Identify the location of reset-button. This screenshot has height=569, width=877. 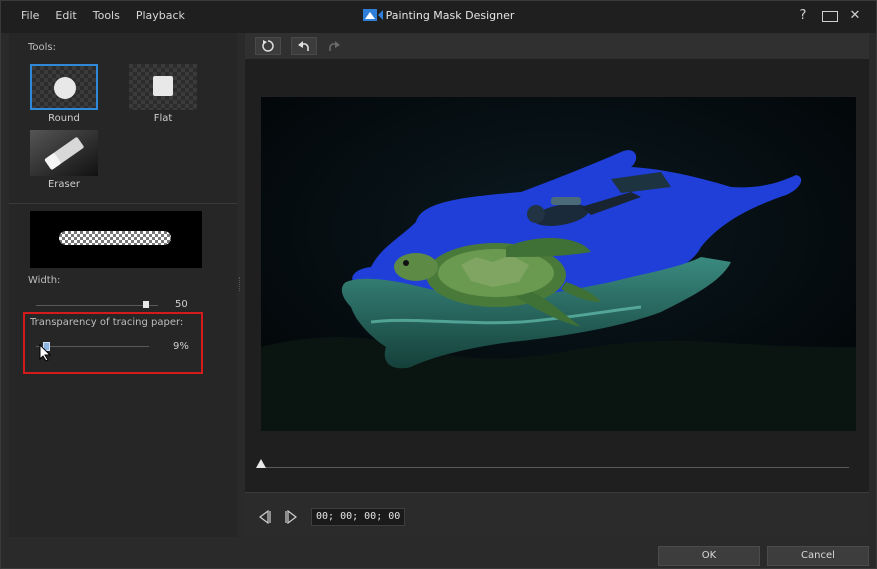
(268, 46).